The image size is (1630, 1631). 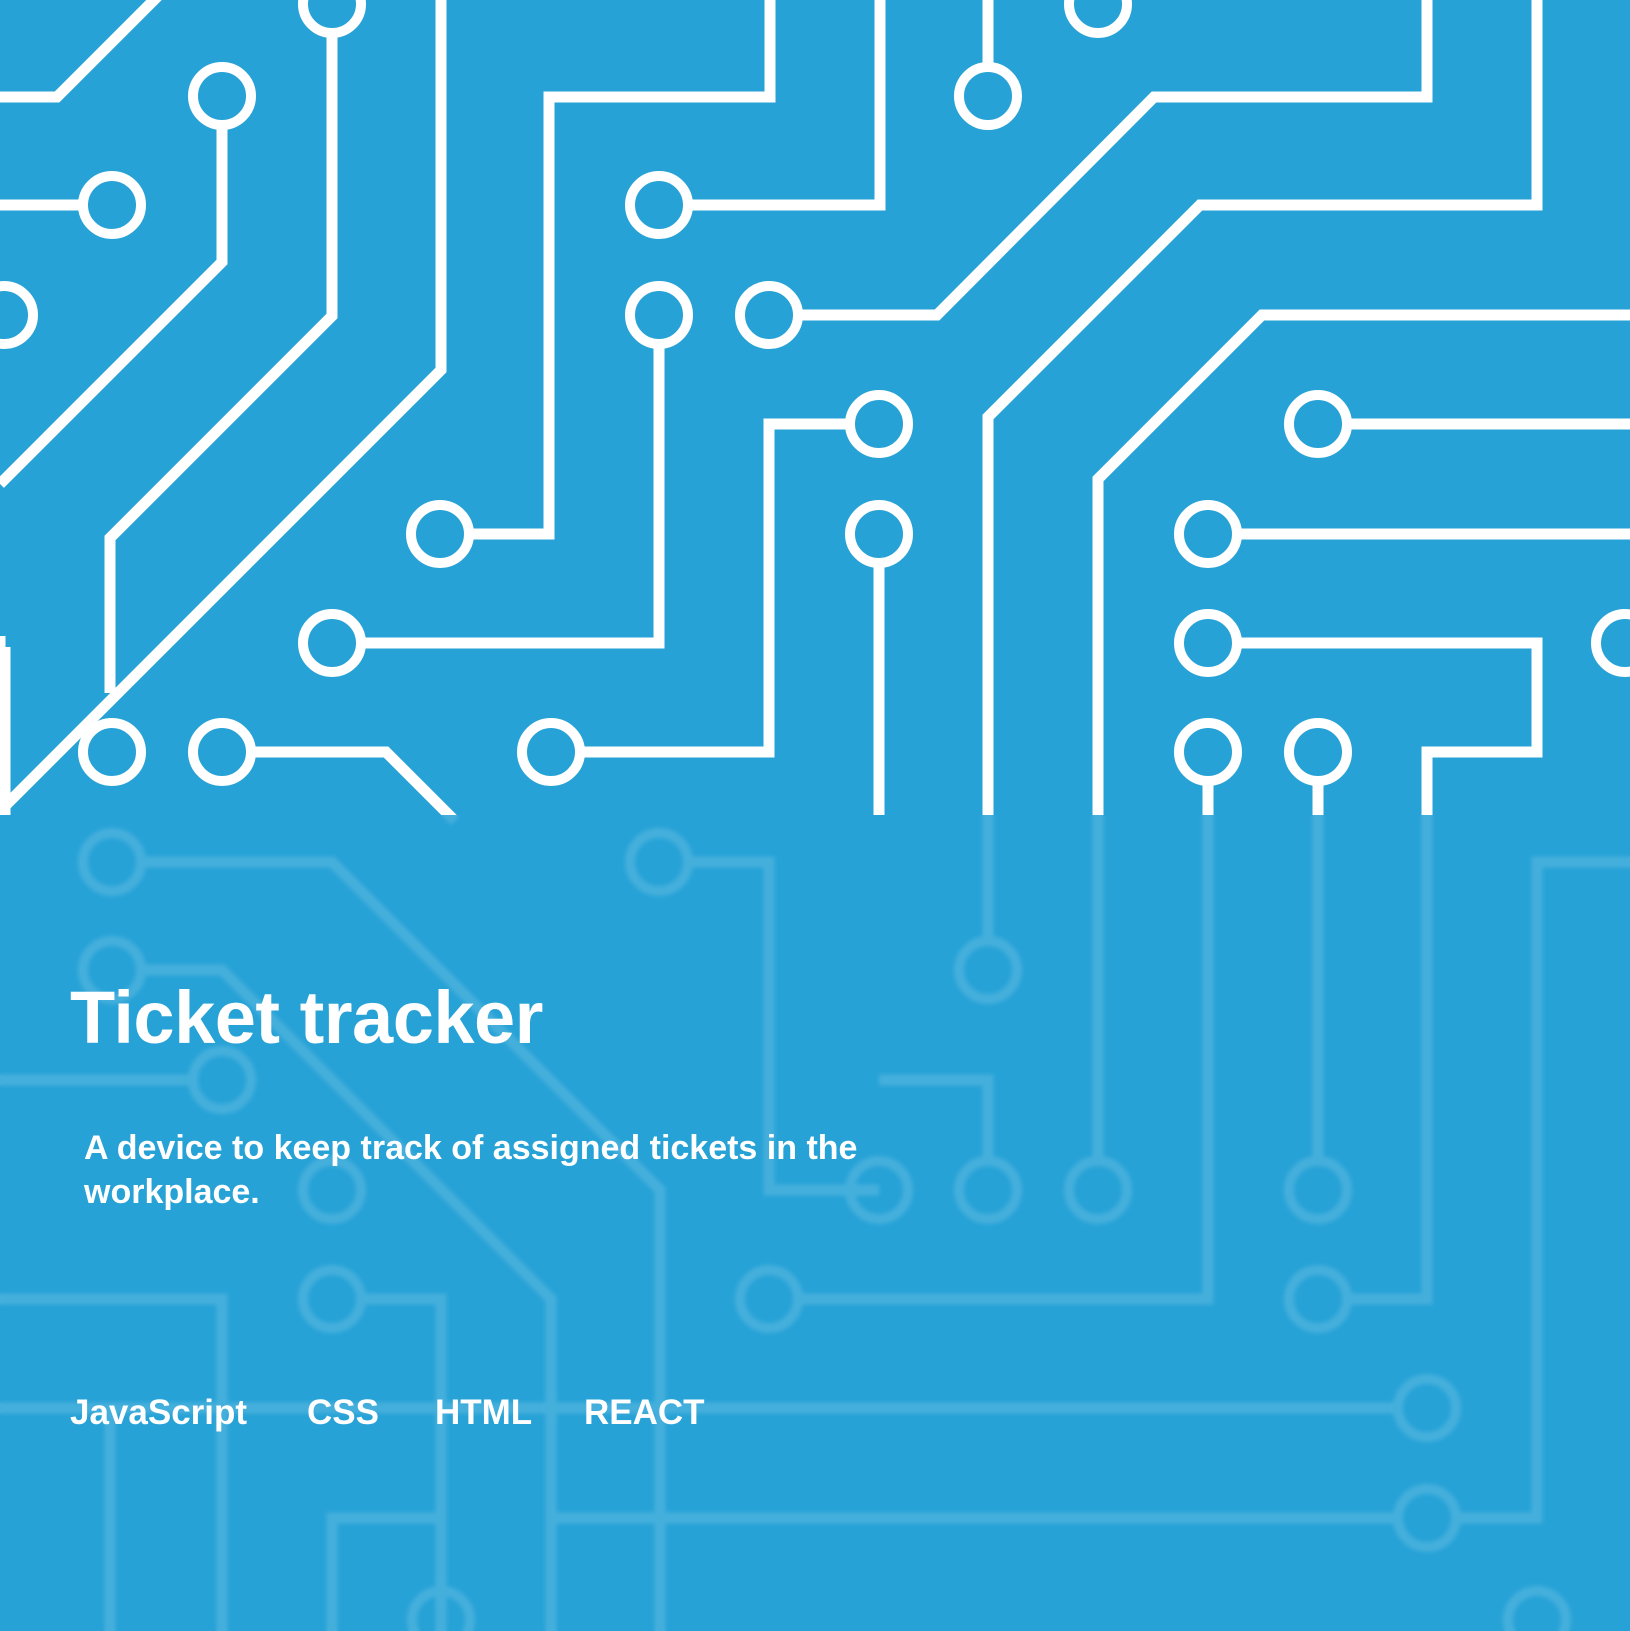 I want to click on tag-javascript: JavaScript, so click(x=159, y=1412).